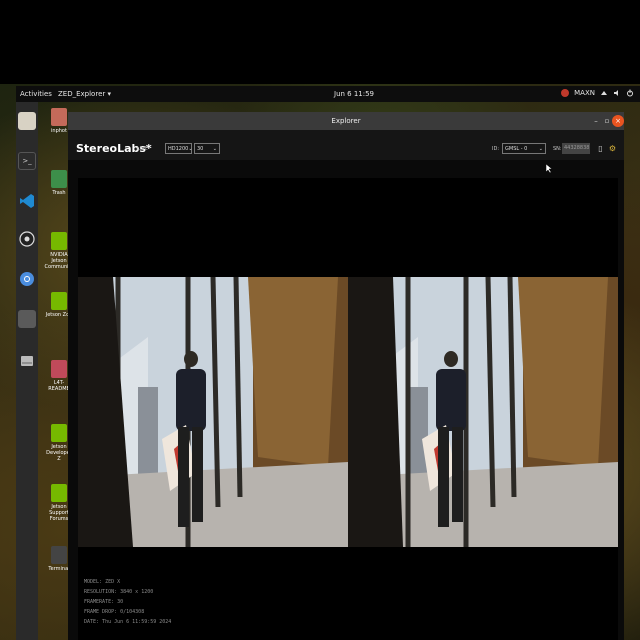 Image resolution: width=640 pixels, height=640 pixels. What do you see at coordinates (84, 94) in the screenshot?
I see `app-menu: ZED_Explorer ▾` at bounding box center [84, 94].